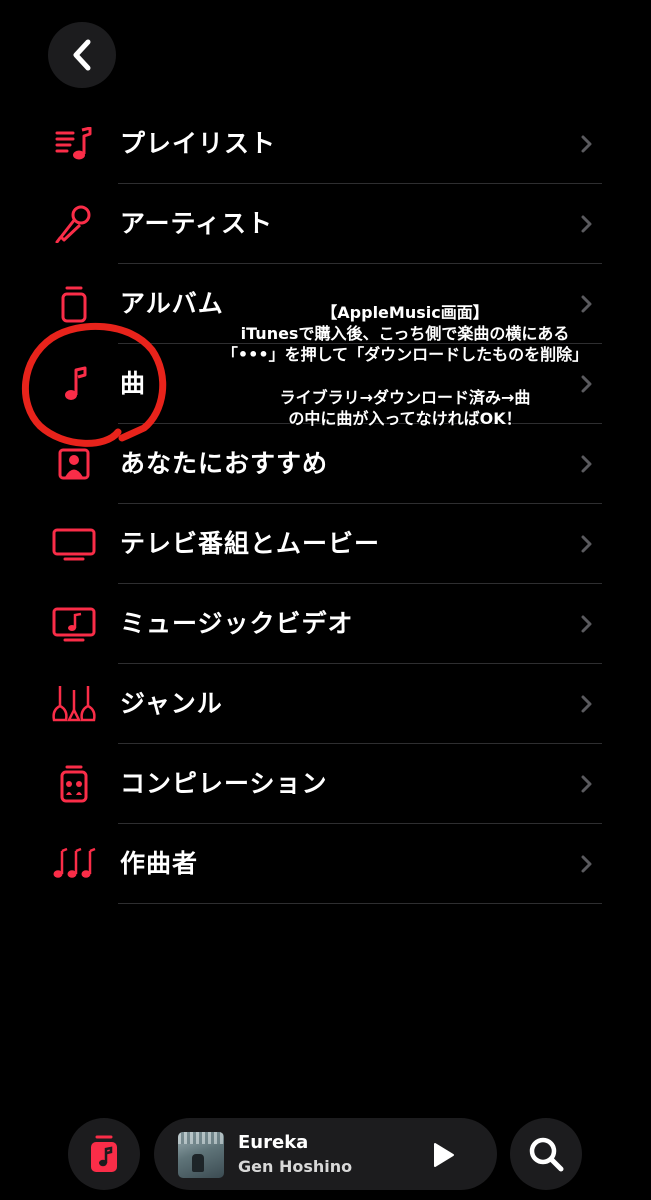 The width and height of the screenshot is (651, 1200). What do you see at coordinates (74, 384) in the screenshot?
I see `music-note-icon` at bounding box center [74, 384].